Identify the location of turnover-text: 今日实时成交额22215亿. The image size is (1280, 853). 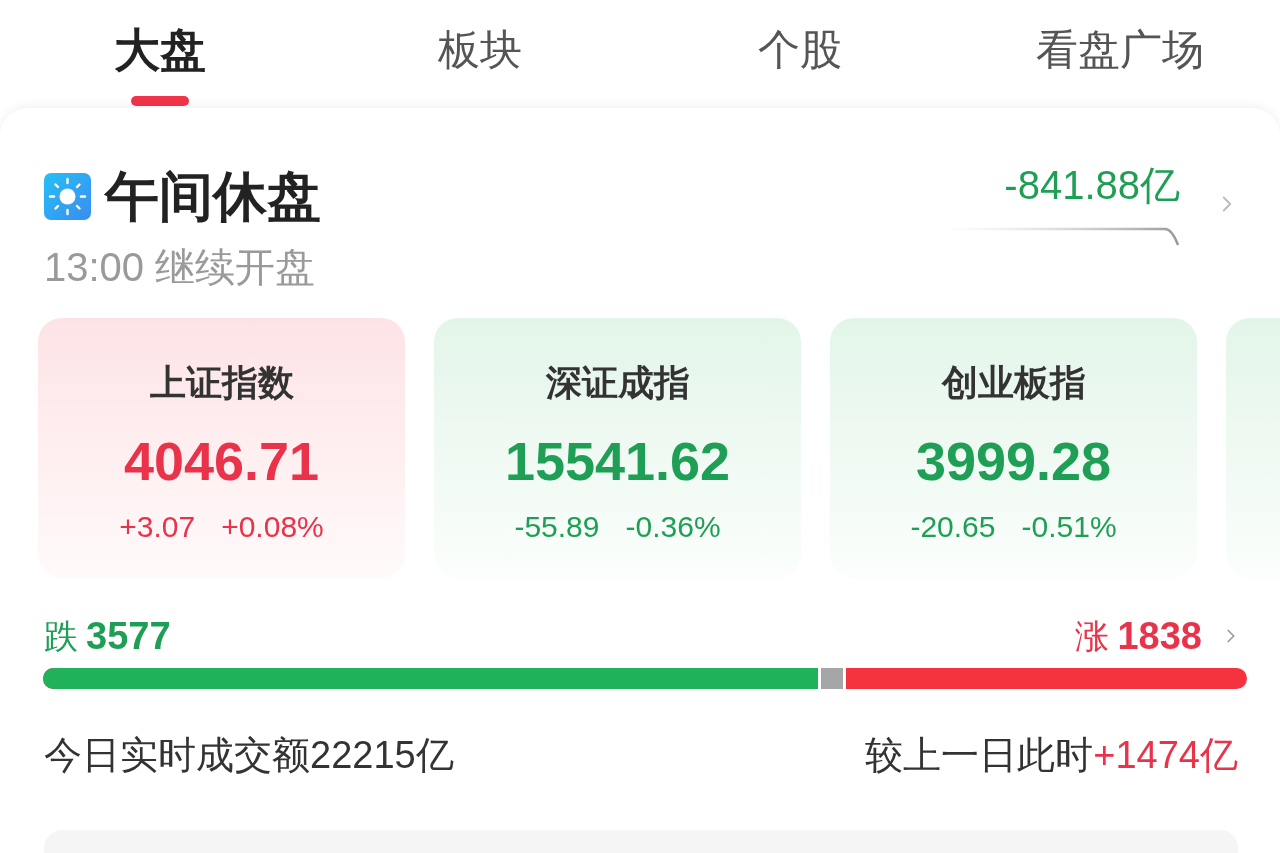
(249, 755).